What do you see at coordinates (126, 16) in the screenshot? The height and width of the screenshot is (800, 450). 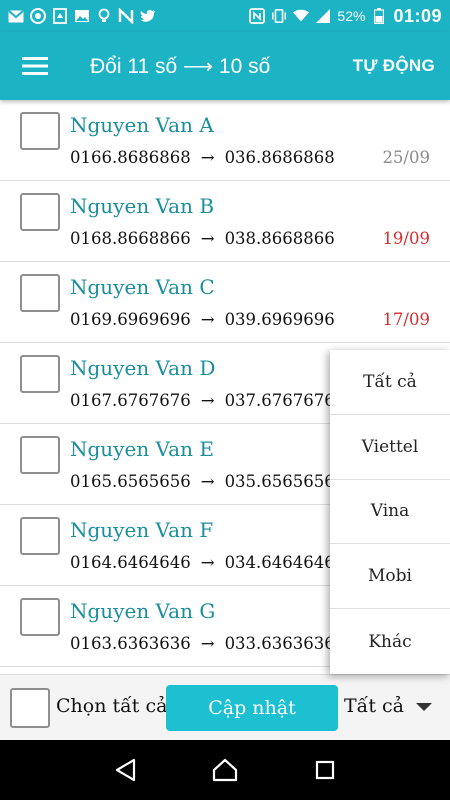 I see `n-icon` at bounding box center [126, 16].